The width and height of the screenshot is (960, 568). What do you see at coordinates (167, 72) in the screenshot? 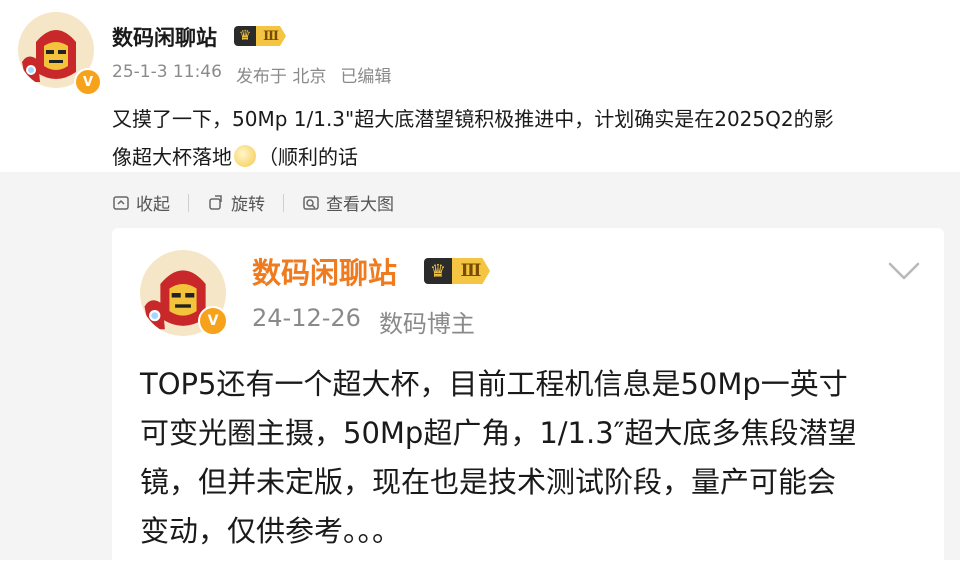
I see `post-date: 25-1-3 11:46` at bounding box center [167, 72].